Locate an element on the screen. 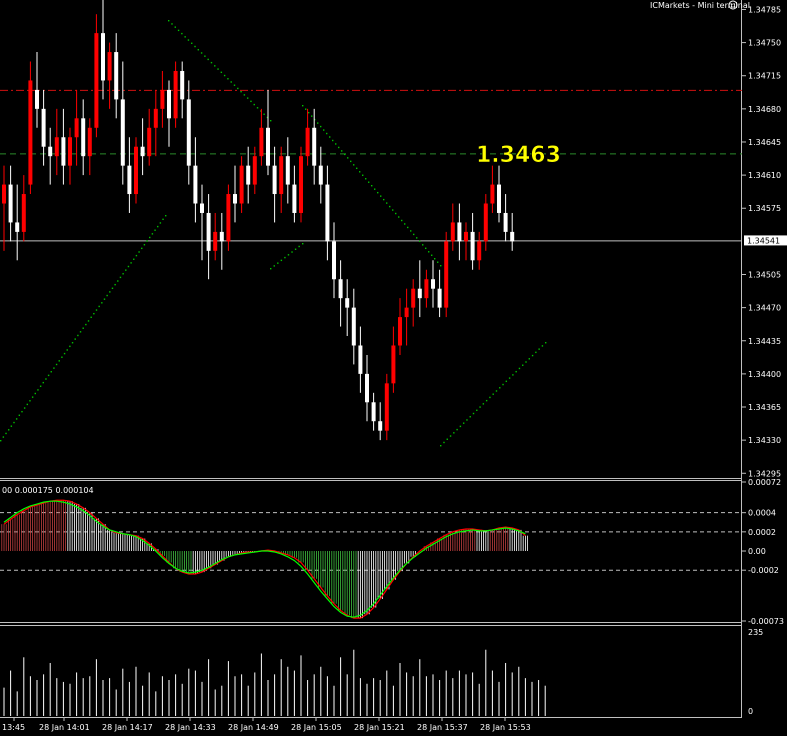 Image resolution: width=787 pixels, height=736 pixels. price-tick-label: 1.34295 is located at coordinates (764, 473).